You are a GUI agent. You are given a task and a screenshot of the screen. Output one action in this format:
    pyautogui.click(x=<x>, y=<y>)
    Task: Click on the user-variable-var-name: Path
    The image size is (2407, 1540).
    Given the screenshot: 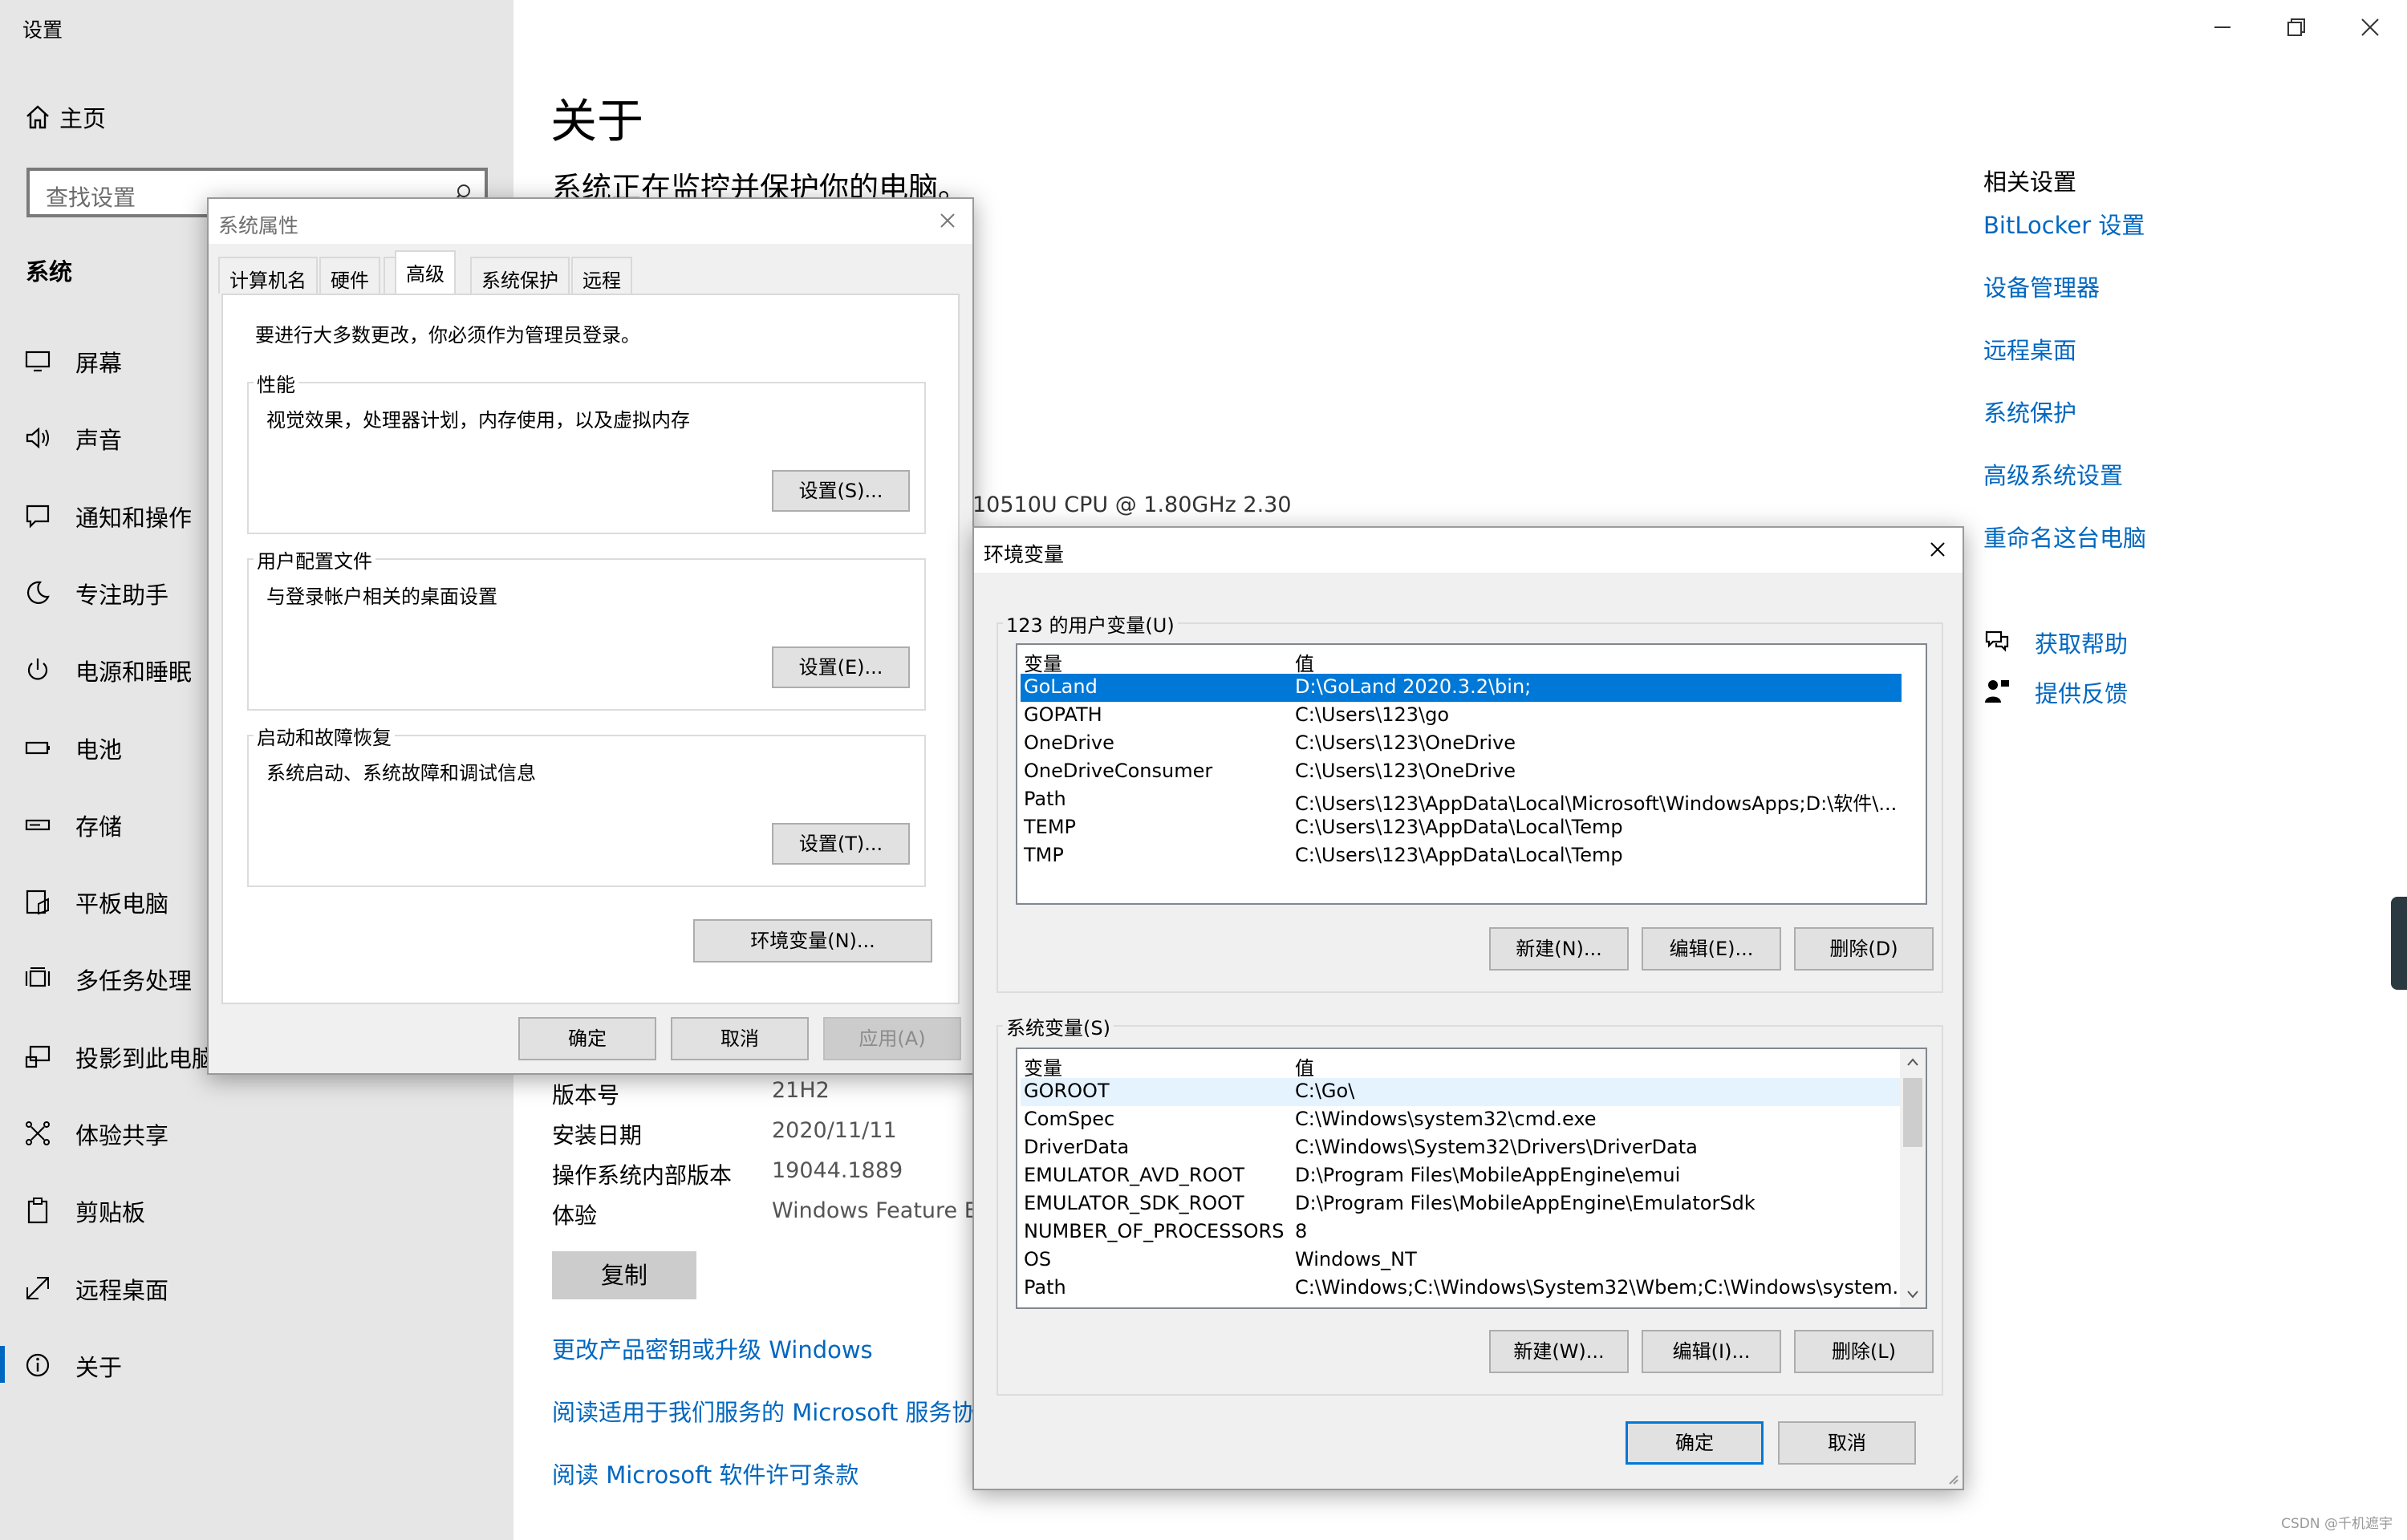 What is the action you would take?
    pyautogui.click(x=1045, y=799)
    